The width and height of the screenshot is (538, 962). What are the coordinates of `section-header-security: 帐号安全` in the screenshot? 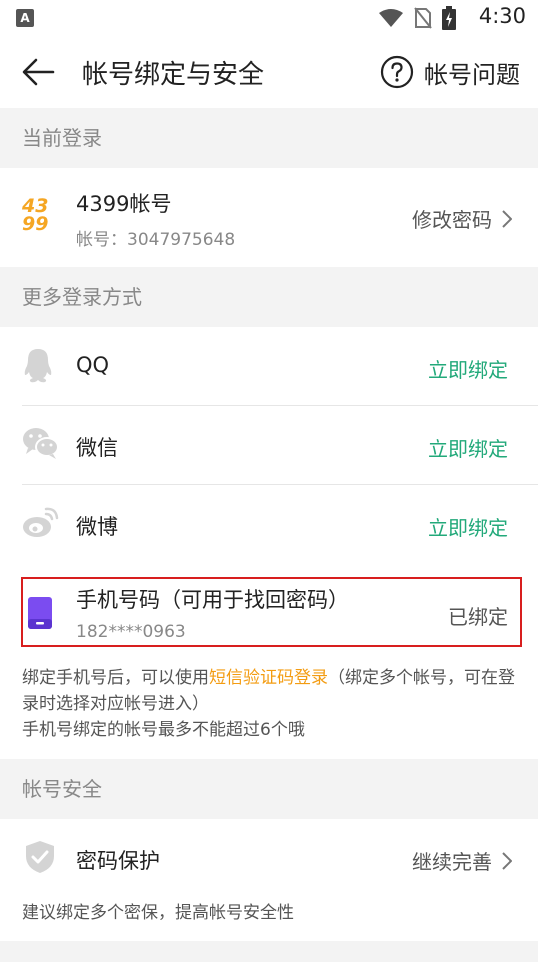 It's located at (269, 789).